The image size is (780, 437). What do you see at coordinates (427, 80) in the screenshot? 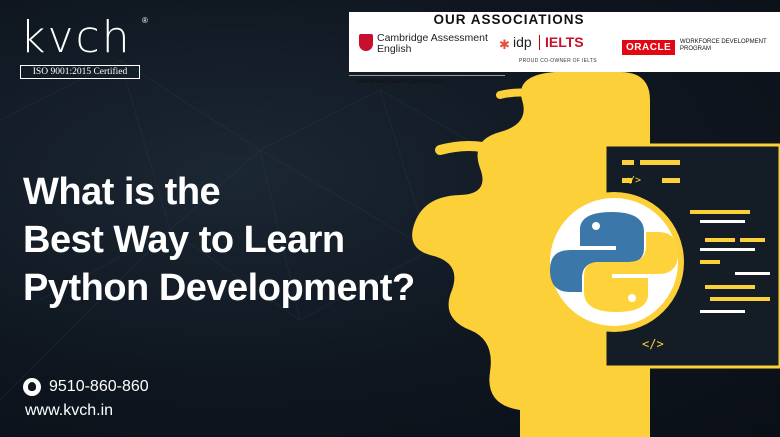
I see `cambridge-footer: Authorised Exam Centre IA114` at bounding box center [427, 80].